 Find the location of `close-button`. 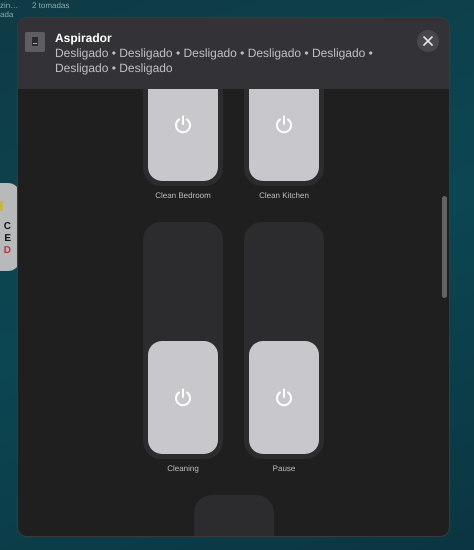

close-button is located at coordinates (428, 41).